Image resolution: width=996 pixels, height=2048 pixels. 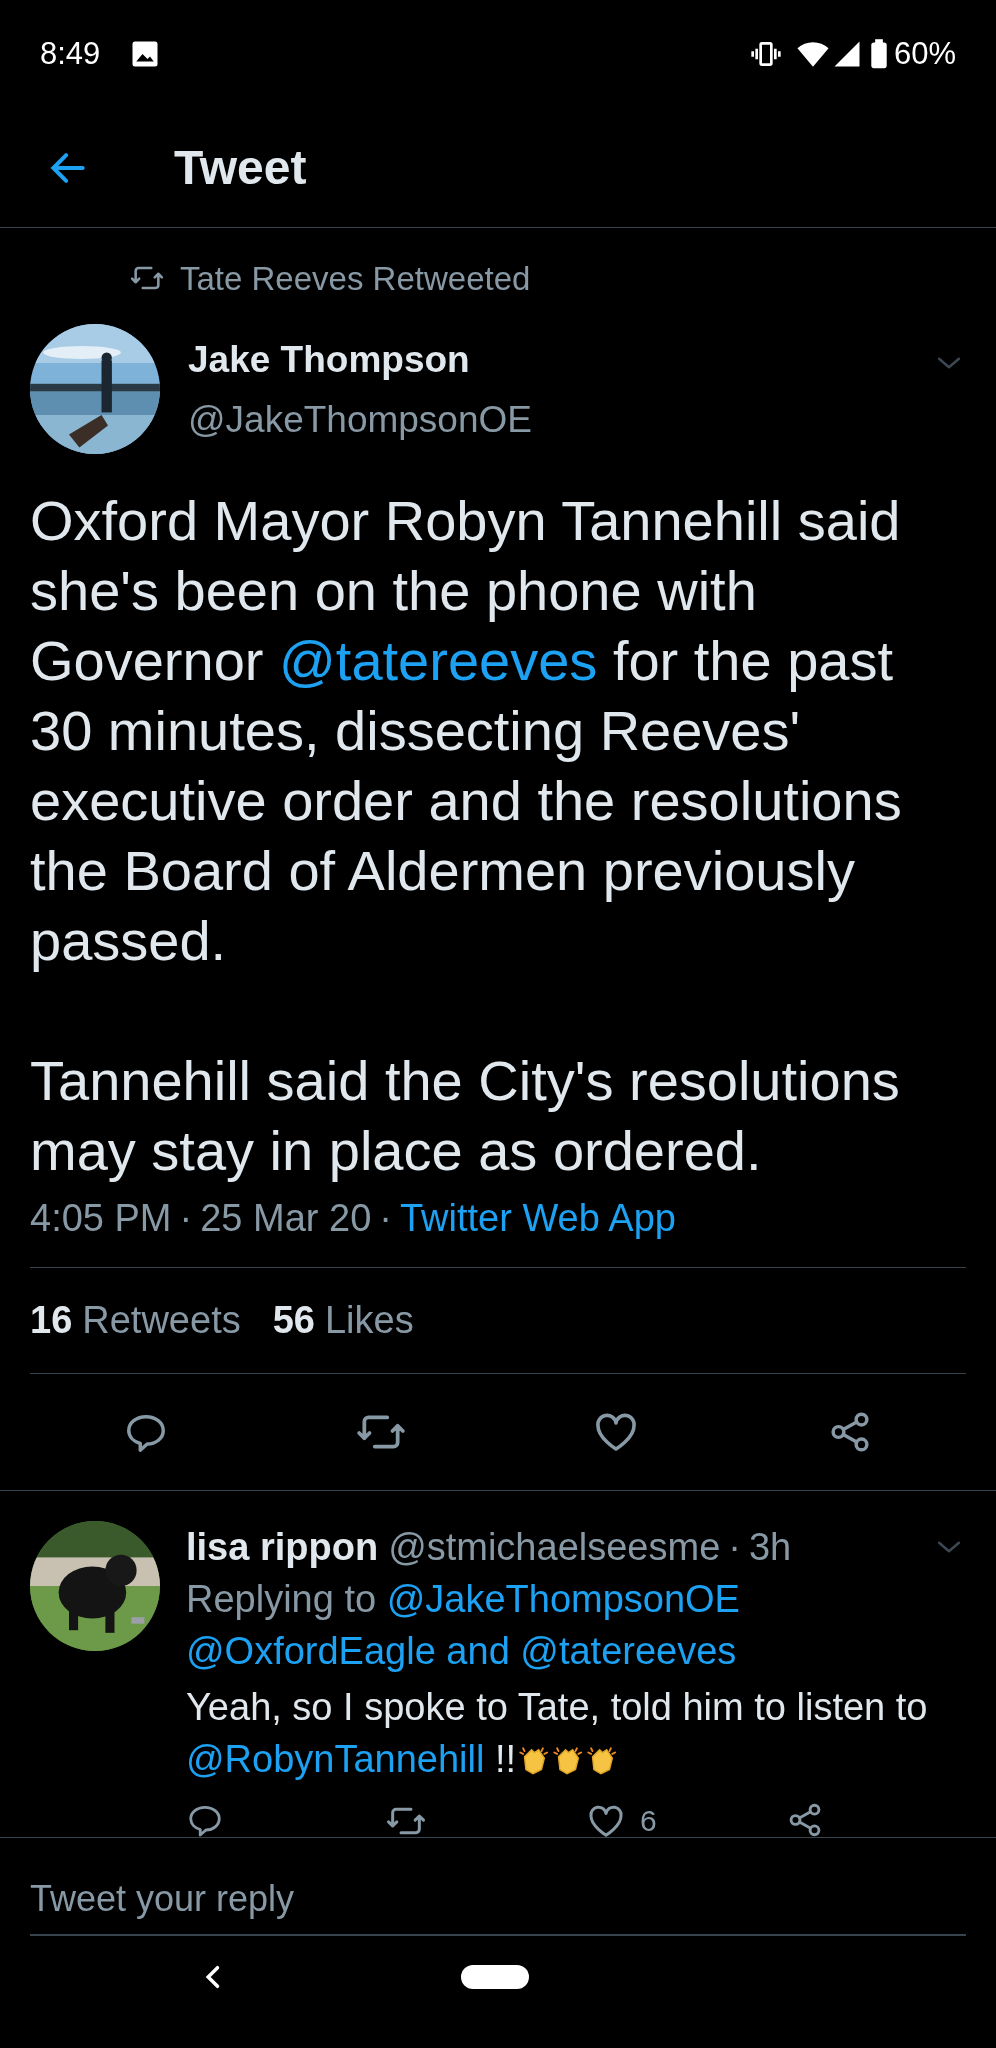 I want to click on retweeted-by: Tate Reeves Retweeted, so click(x=355, y=278).